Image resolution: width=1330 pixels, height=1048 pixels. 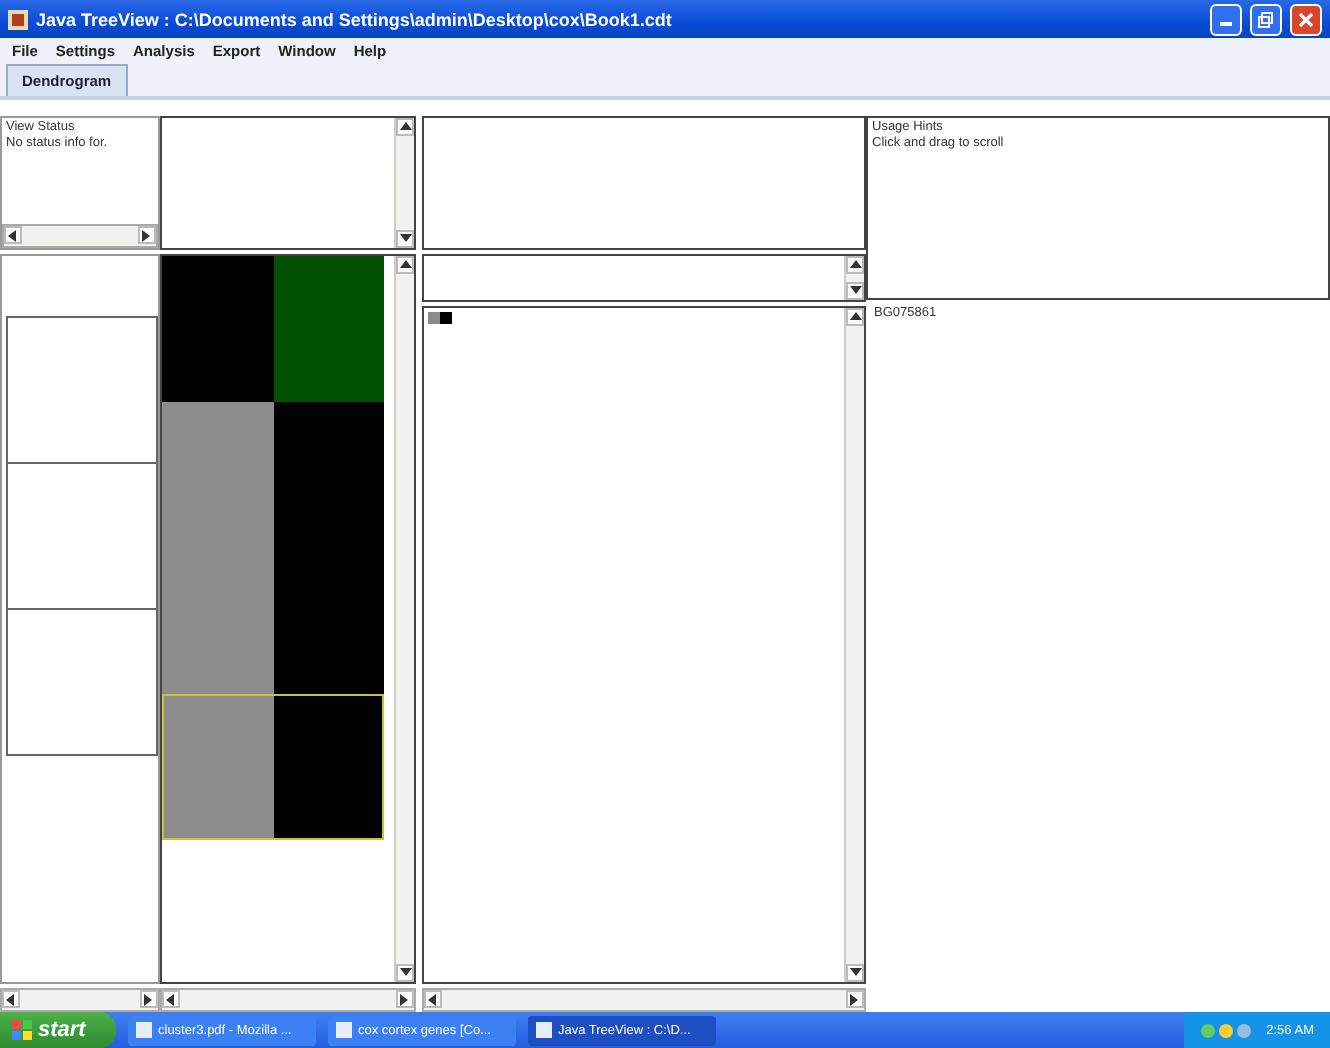 I want to click on close-button, so click(x=1306, y=19).